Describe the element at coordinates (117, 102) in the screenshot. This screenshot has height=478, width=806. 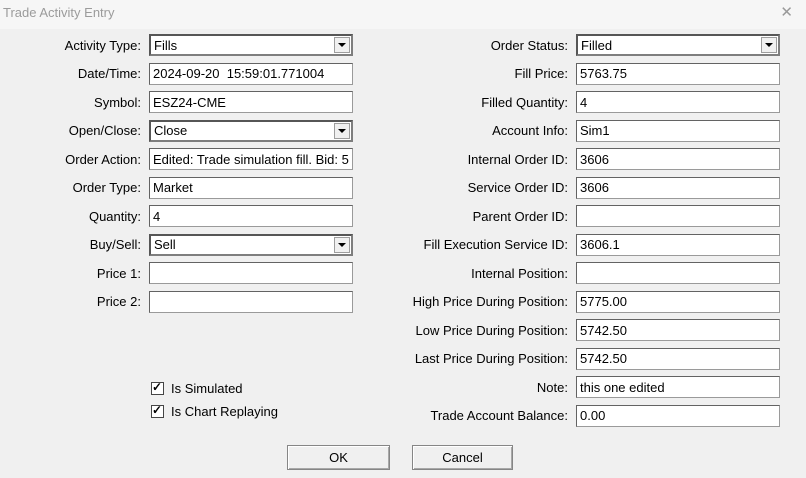
I see `symbol-label: Symbol:` at that location.